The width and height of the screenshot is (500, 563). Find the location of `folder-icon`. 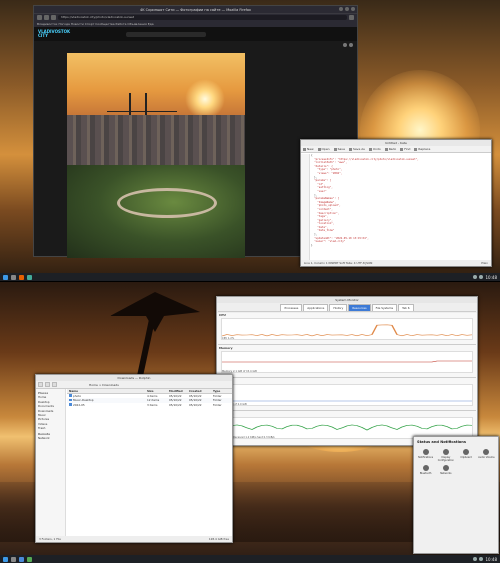

folder-icon is located at coordinates (70, 400).